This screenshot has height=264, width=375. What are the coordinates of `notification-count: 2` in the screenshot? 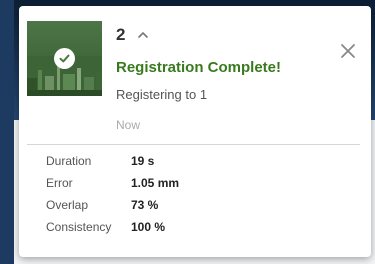 It's located at (121, 34).